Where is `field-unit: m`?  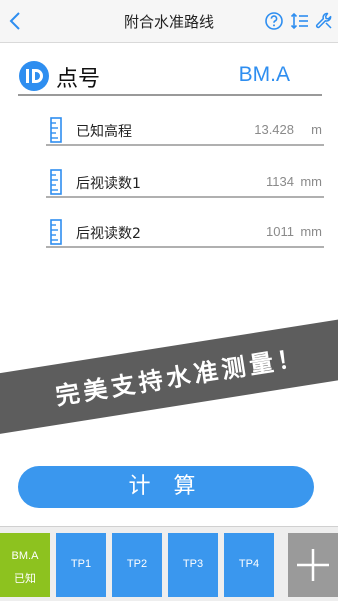 field-unit: m is located at coordinates (316, 129).